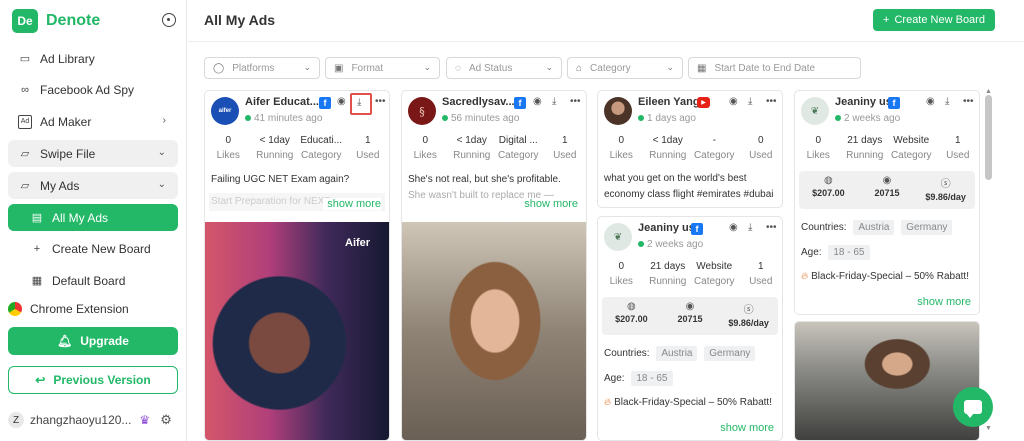  I want to click on time-text: 1 days ago, so click(671, 118).